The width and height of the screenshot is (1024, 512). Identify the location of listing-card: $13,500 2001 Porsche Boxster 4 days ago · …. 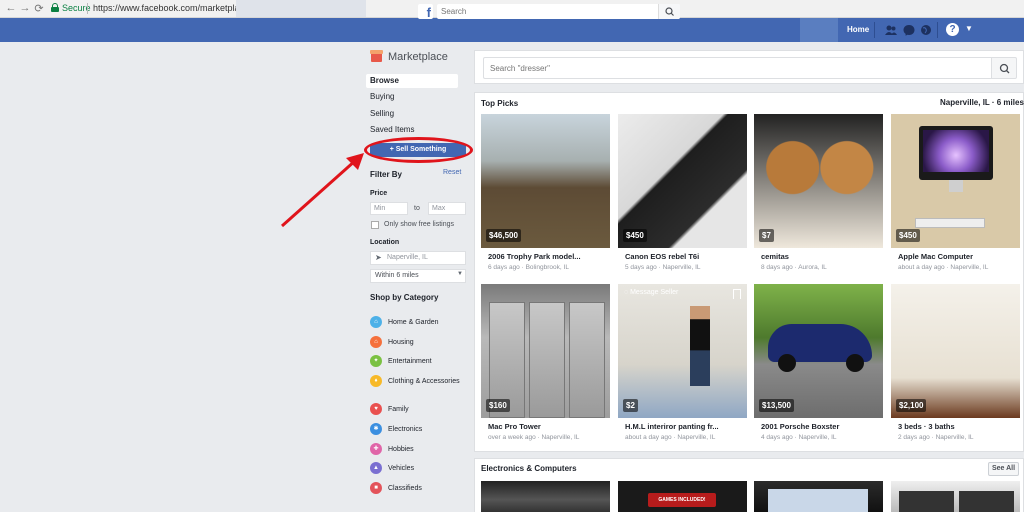
(818, 365).